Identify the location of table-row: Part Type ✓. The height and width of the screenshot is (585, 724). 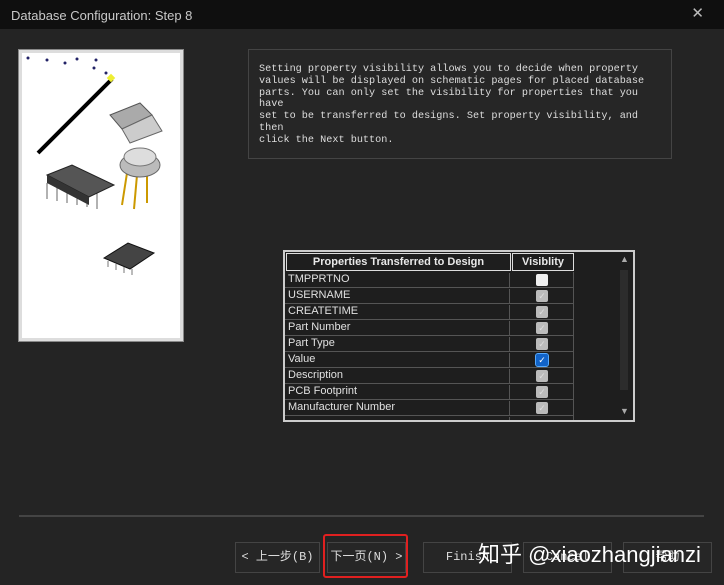
(429, 344).